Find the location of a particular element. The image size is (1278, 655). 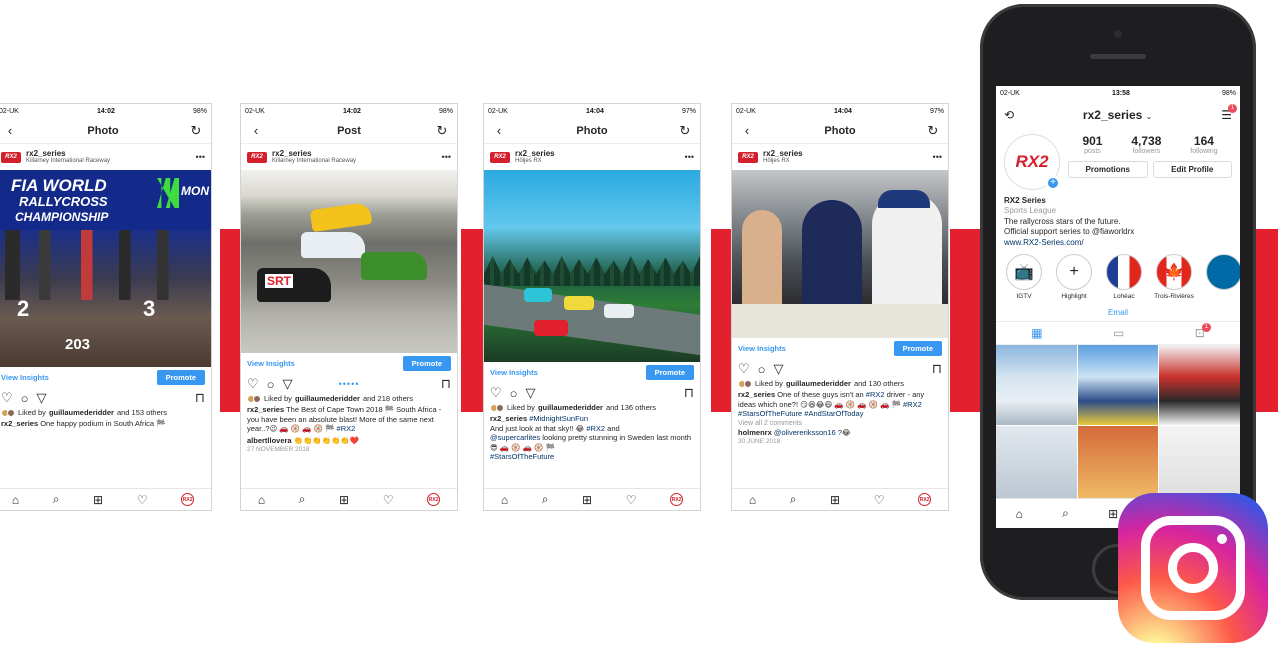

email-button: Email is located at coordinates (1118, 310).